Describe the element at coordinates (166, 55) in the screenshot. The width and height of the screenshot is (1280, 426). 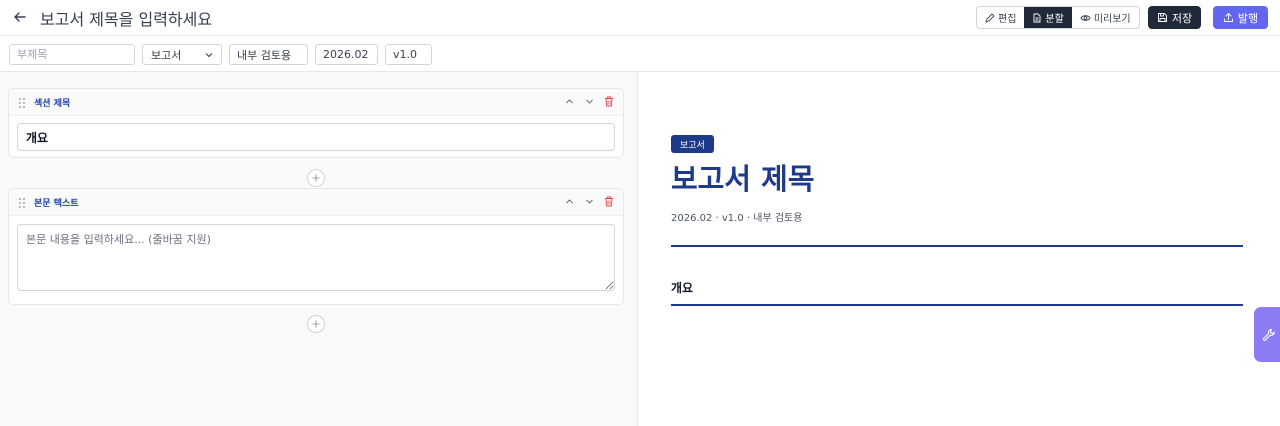
I see `doc-type-value: 보고서` at that location.